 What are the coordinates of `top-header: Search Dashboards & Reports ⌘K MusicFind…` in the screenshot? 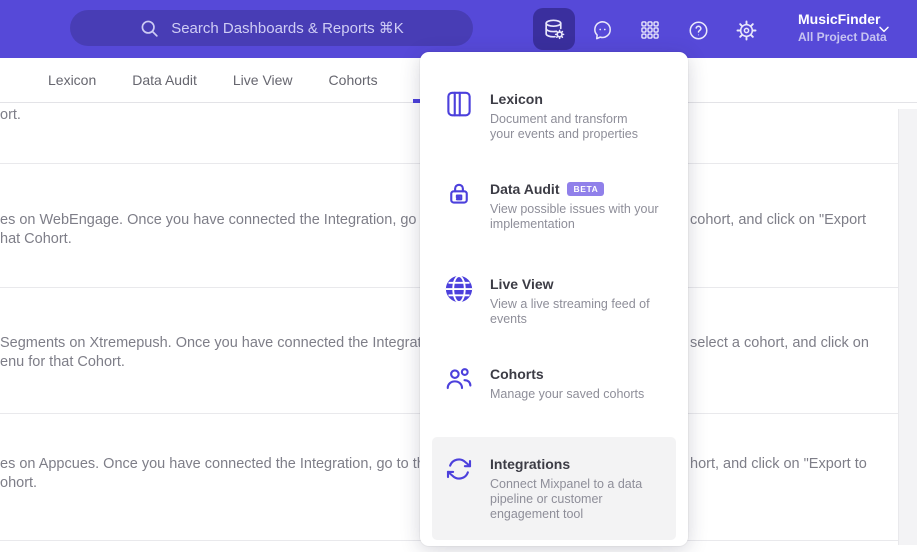 It's located at (458, 29).